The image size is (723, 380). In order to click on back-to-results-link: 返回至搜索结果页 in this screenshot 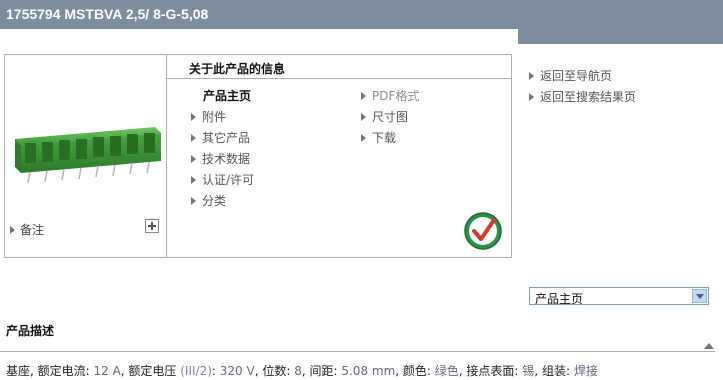, I will do `click(582, 96)`.